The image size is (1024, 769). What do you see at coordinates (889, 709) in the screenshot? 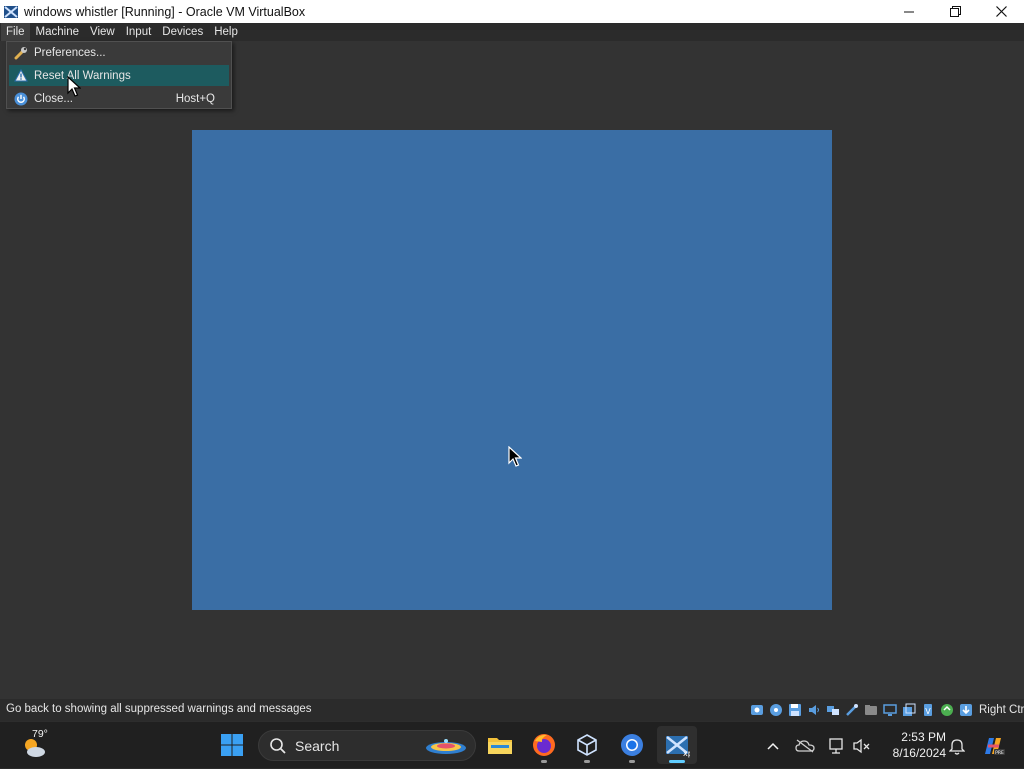
I see `display-icon` at bounding box center [889, 709].